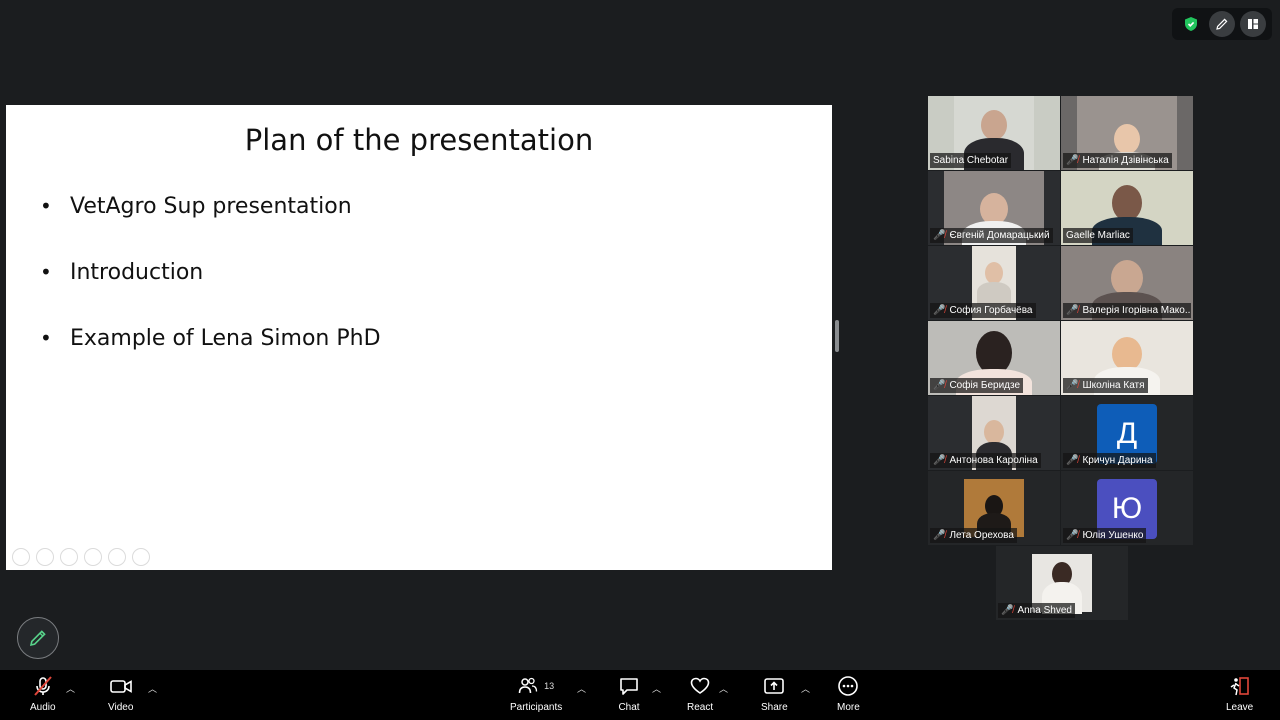 Image resolution: width=1280 pixels, height=720 pixels. I want to click on participant-name: 🎤̸ Софія Беридзе, so click(977, 385).